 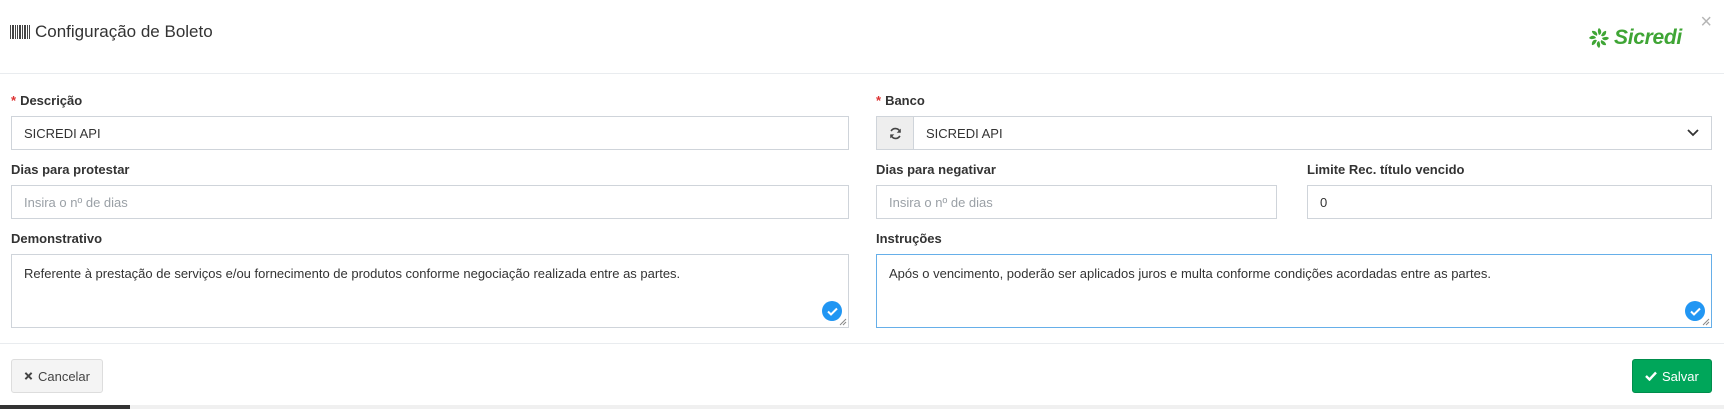 I want to click on page-bottom-strip, so click(x=862, y=407).